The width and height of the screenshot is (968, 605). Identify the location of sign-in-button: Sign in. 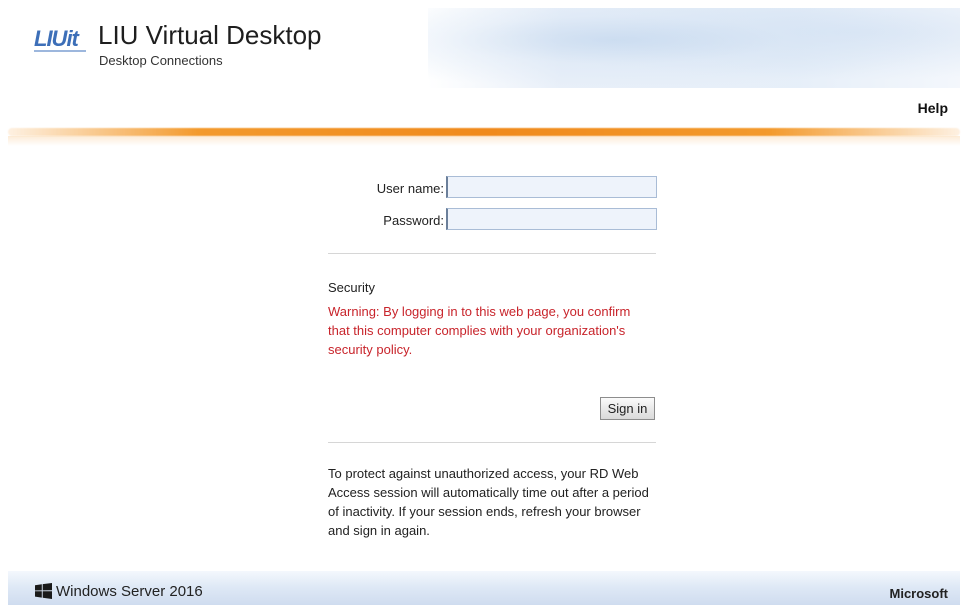
(627, 408).